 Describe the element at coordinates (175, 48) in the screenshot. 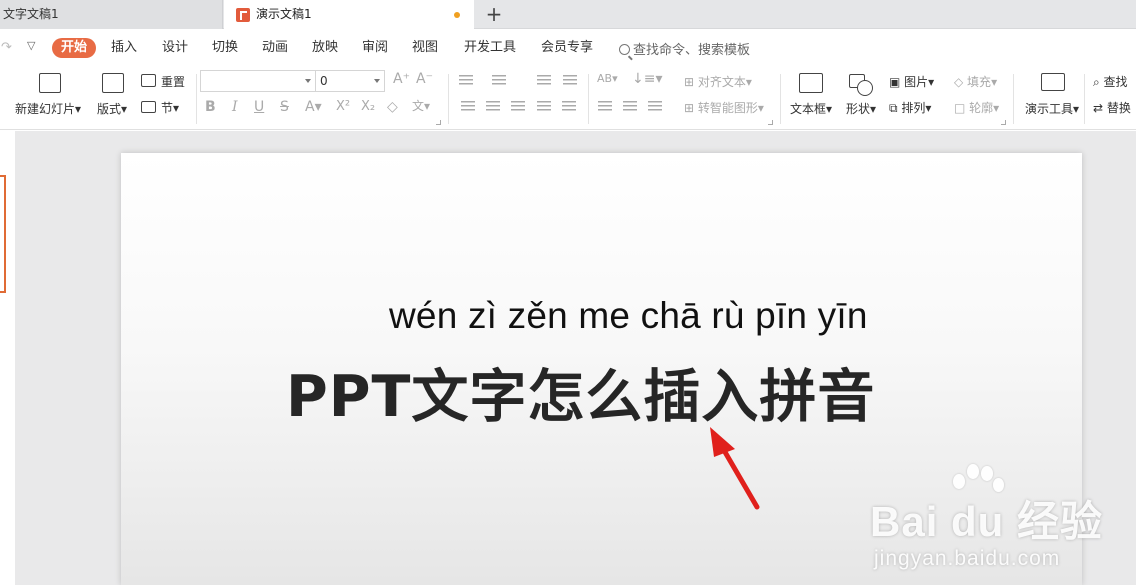

I see `menu-design: 设计` at that location.